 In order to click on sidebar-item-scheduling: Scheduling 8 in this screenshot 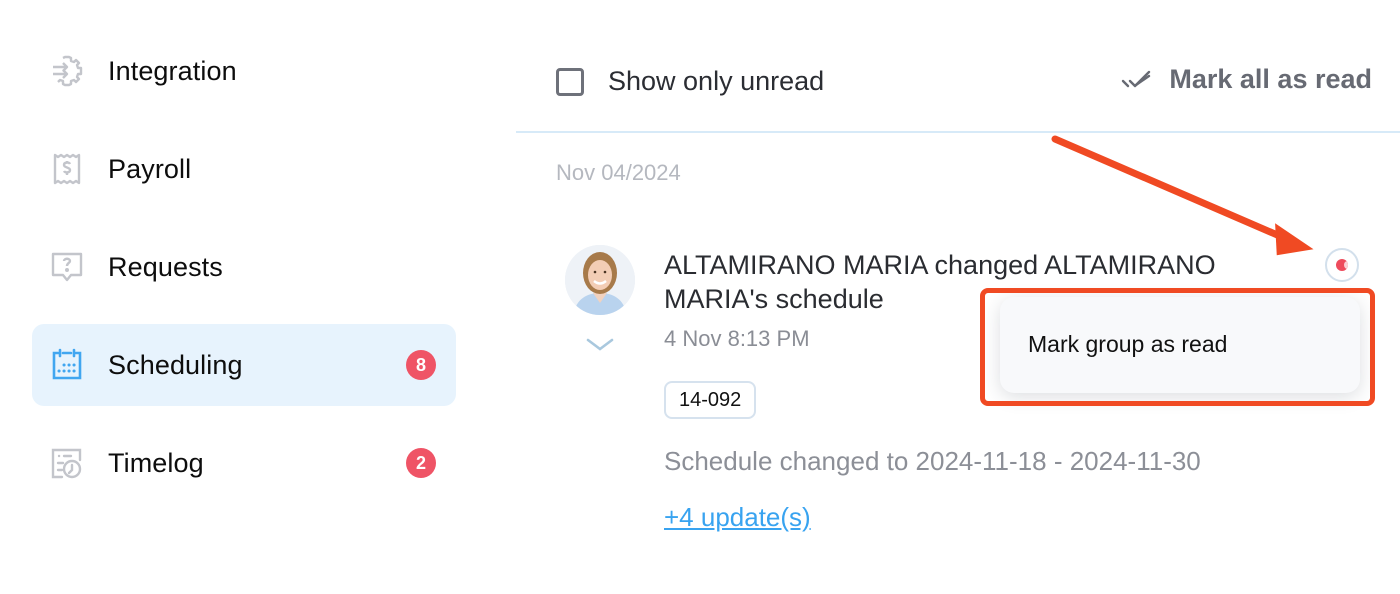, I will do `click(244, 365)`.